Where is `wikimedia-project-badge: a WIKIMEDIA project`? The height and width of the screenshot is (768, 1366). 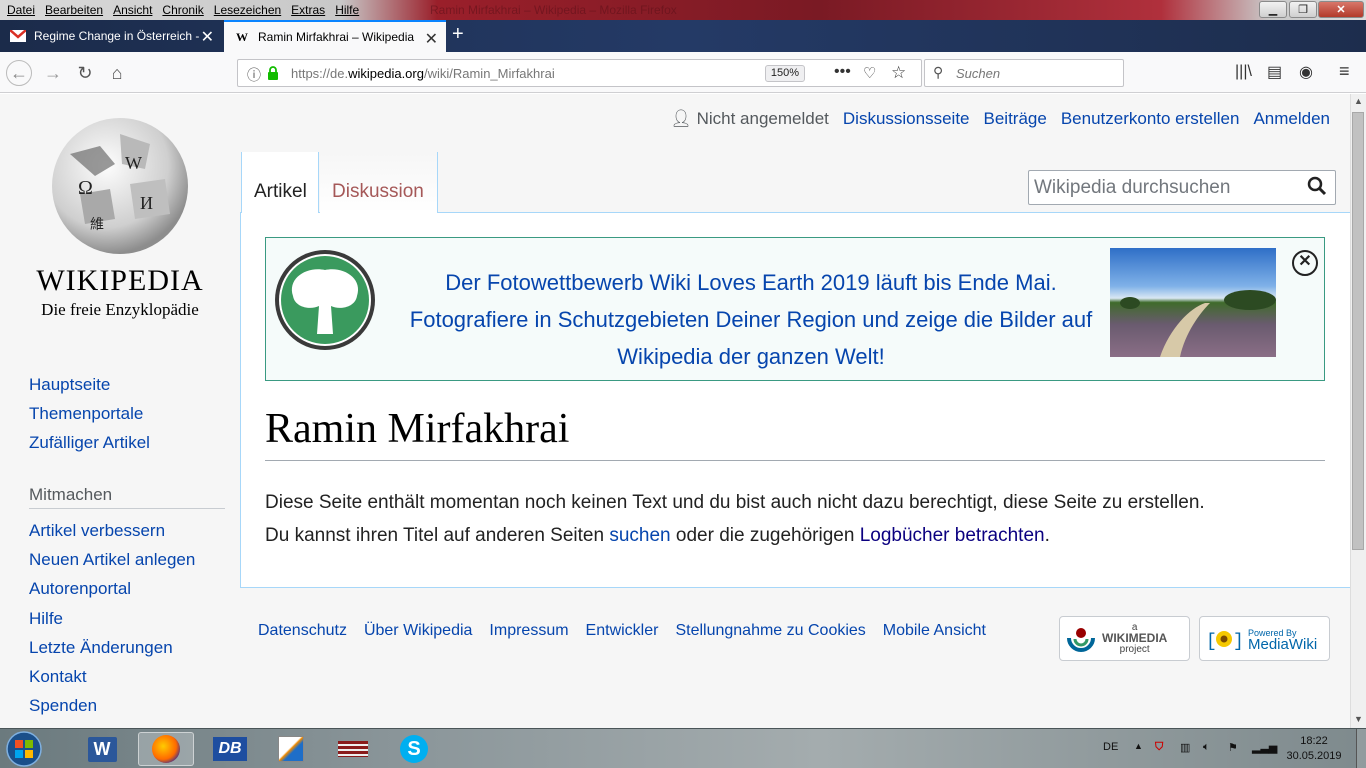 wikimedia-project-badge: a WIKIMEDIA project is located at coordinates (1124, 638).